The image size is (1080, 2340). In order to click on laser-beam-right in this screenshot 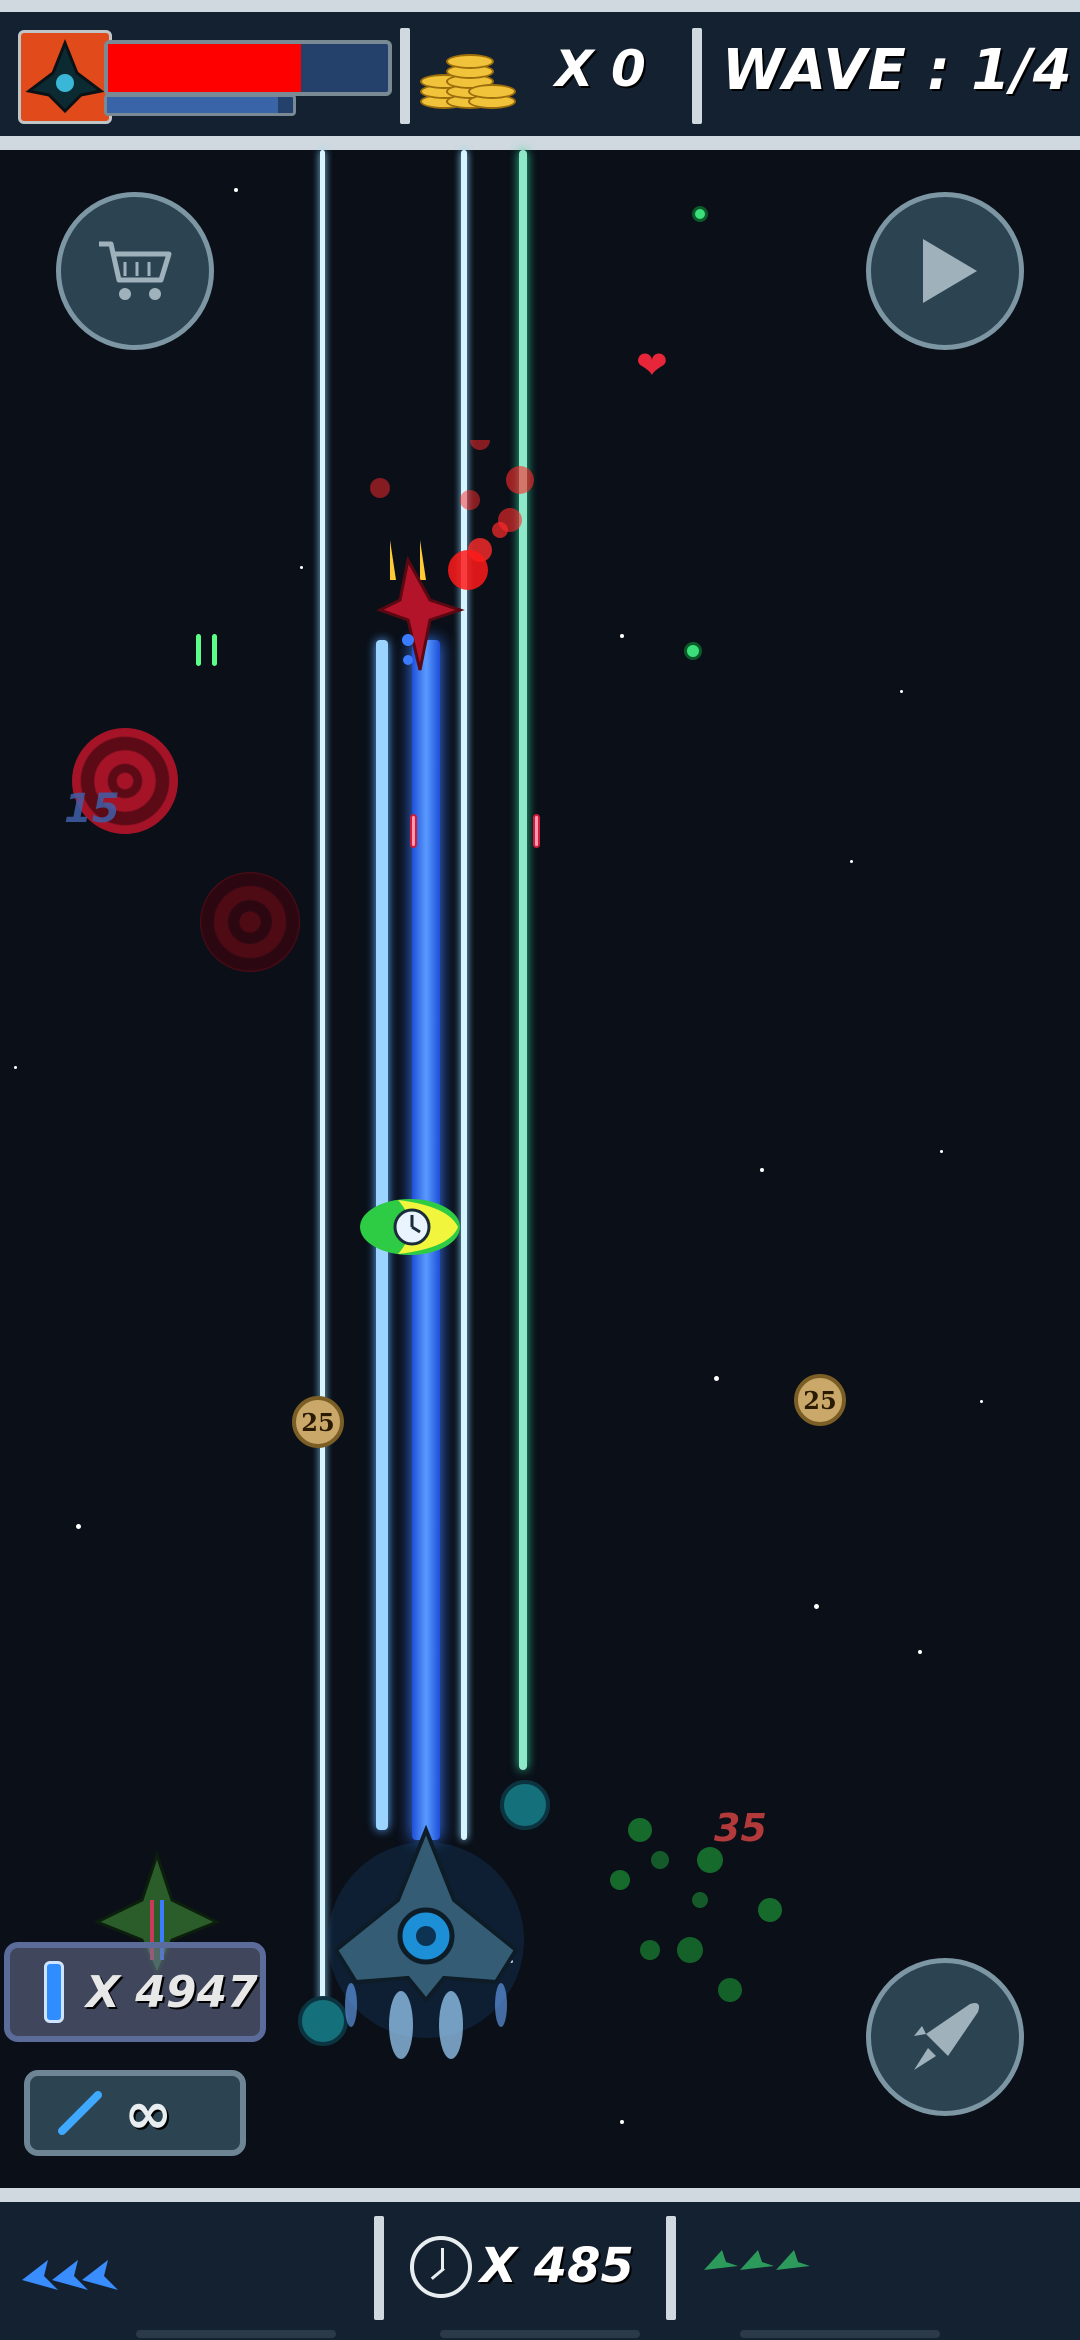, I will do `click(523, 960)`.